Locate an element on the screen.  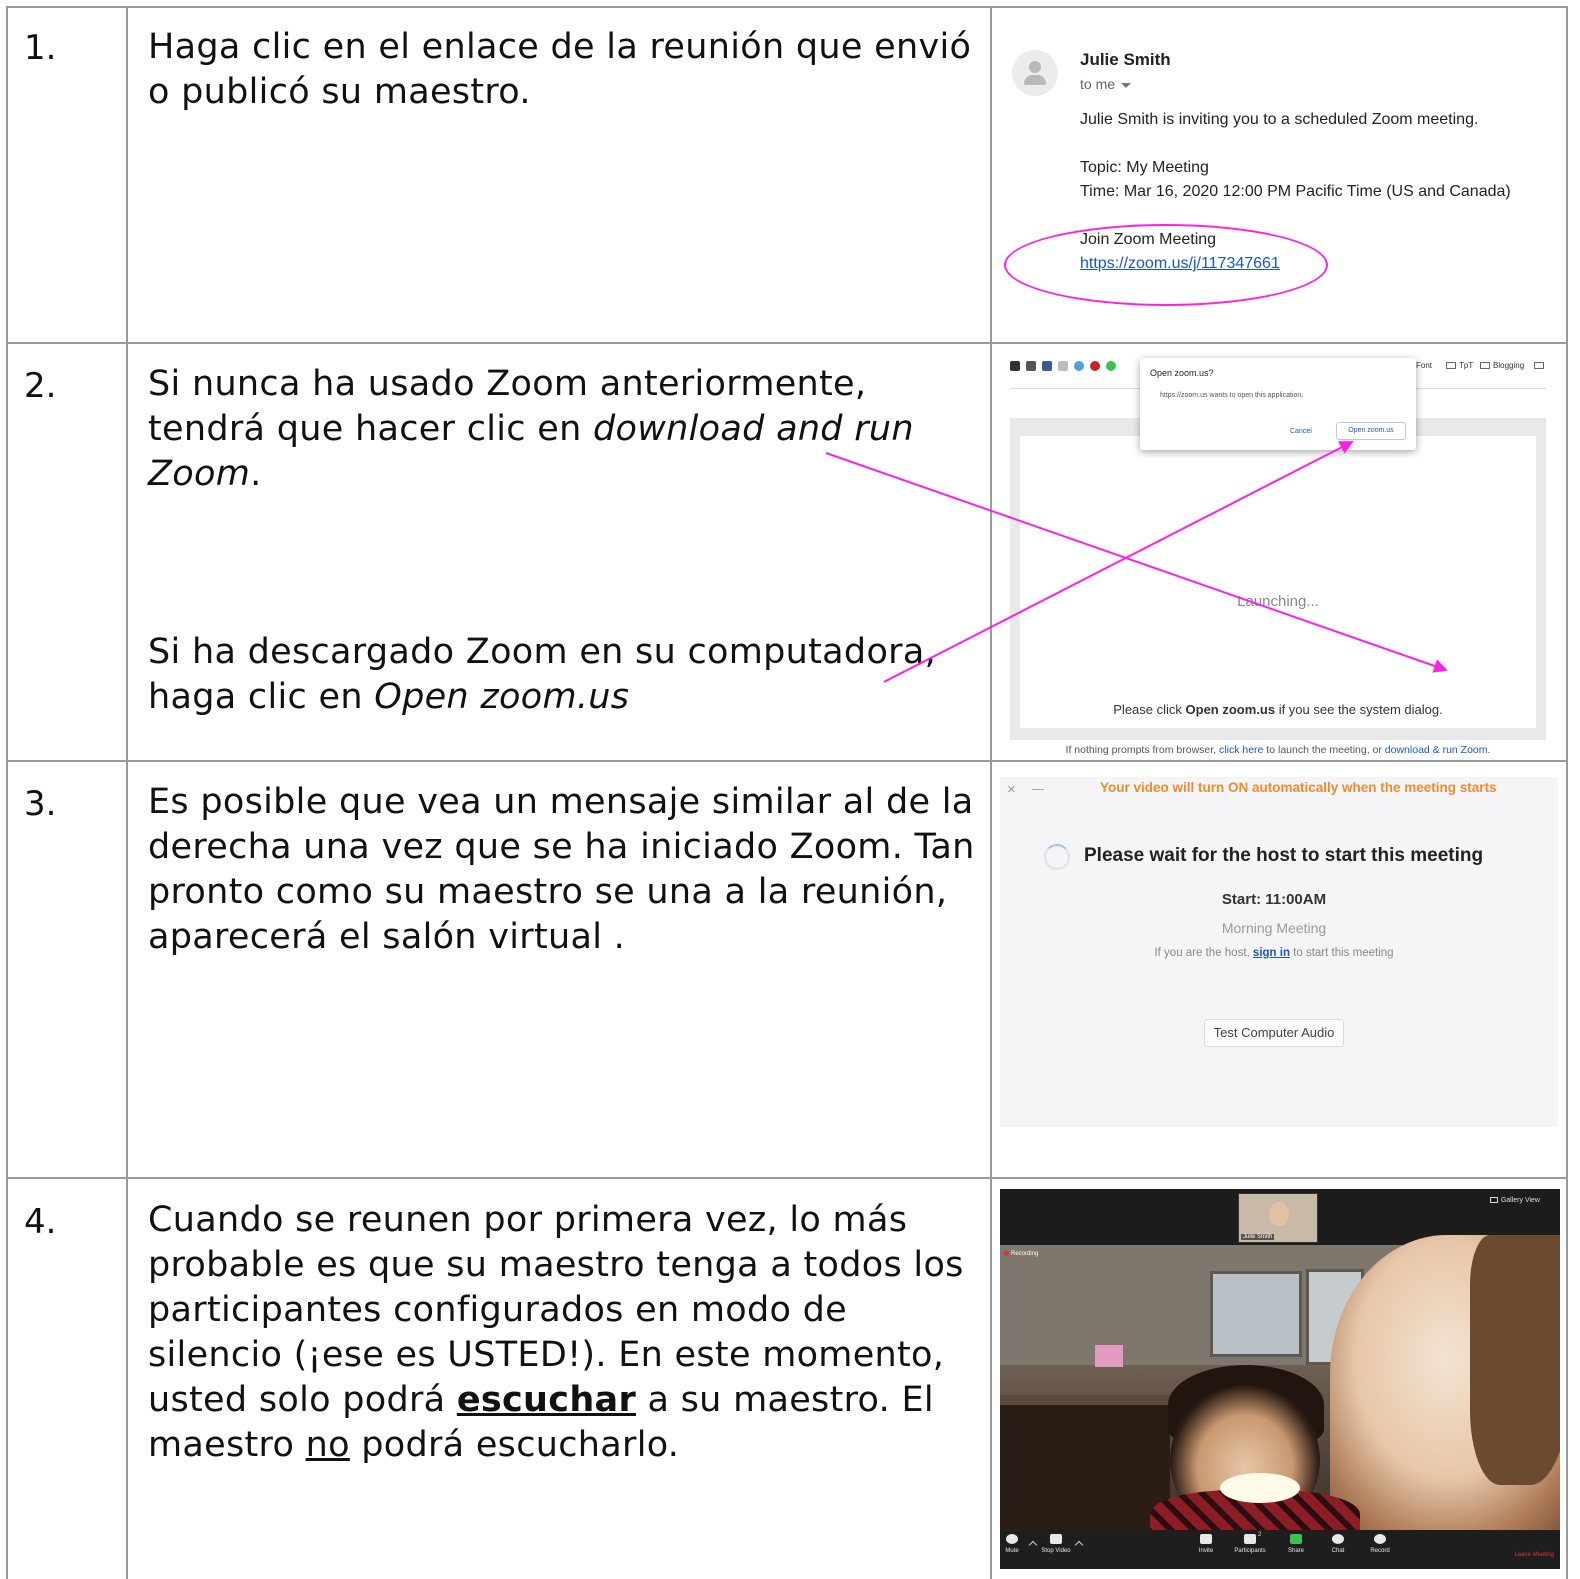
dialog-open-zoom-button: Open zoom.us is located at coordinates (1371, 431).